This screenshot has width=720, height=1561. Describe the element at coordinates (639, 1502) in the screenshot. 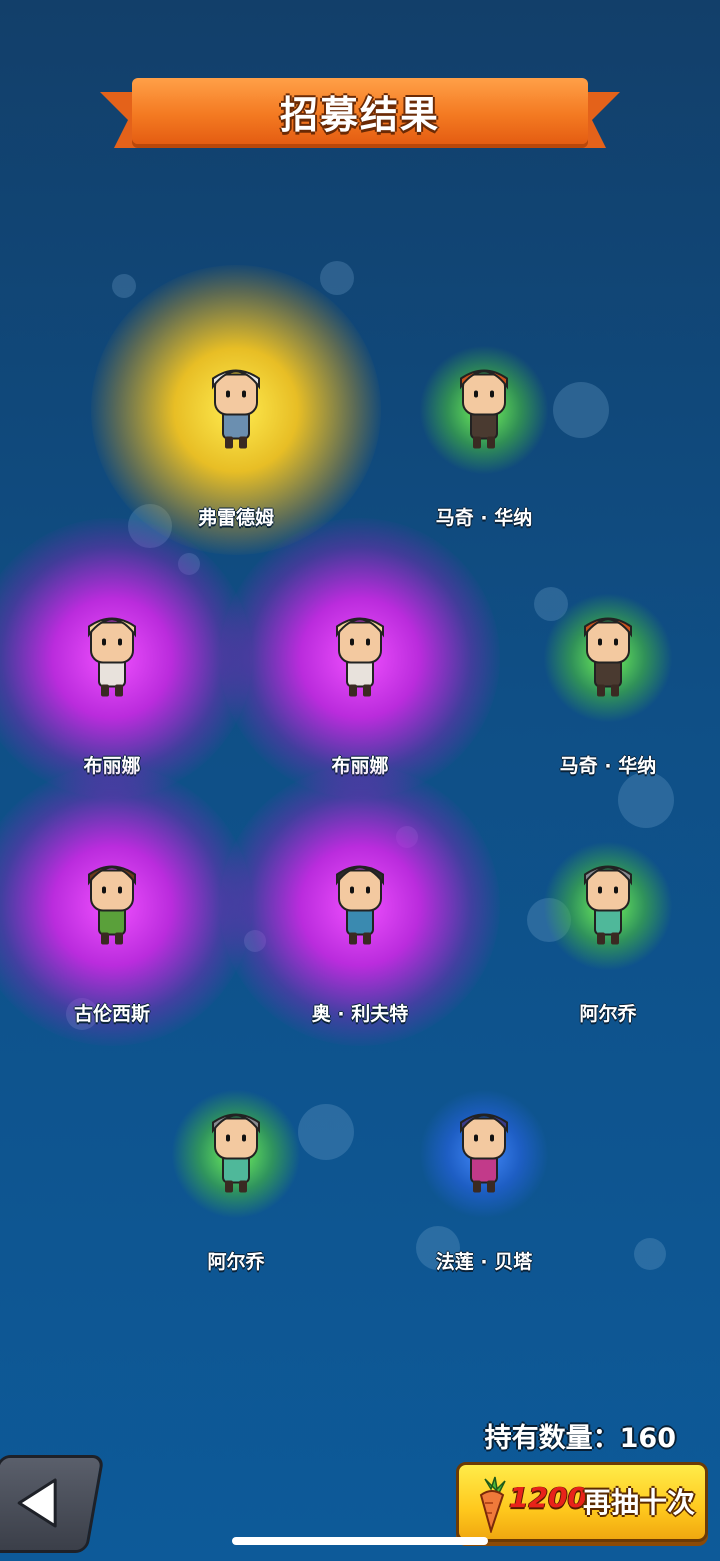

I see `redraw-label: 再抽十次` at that location.